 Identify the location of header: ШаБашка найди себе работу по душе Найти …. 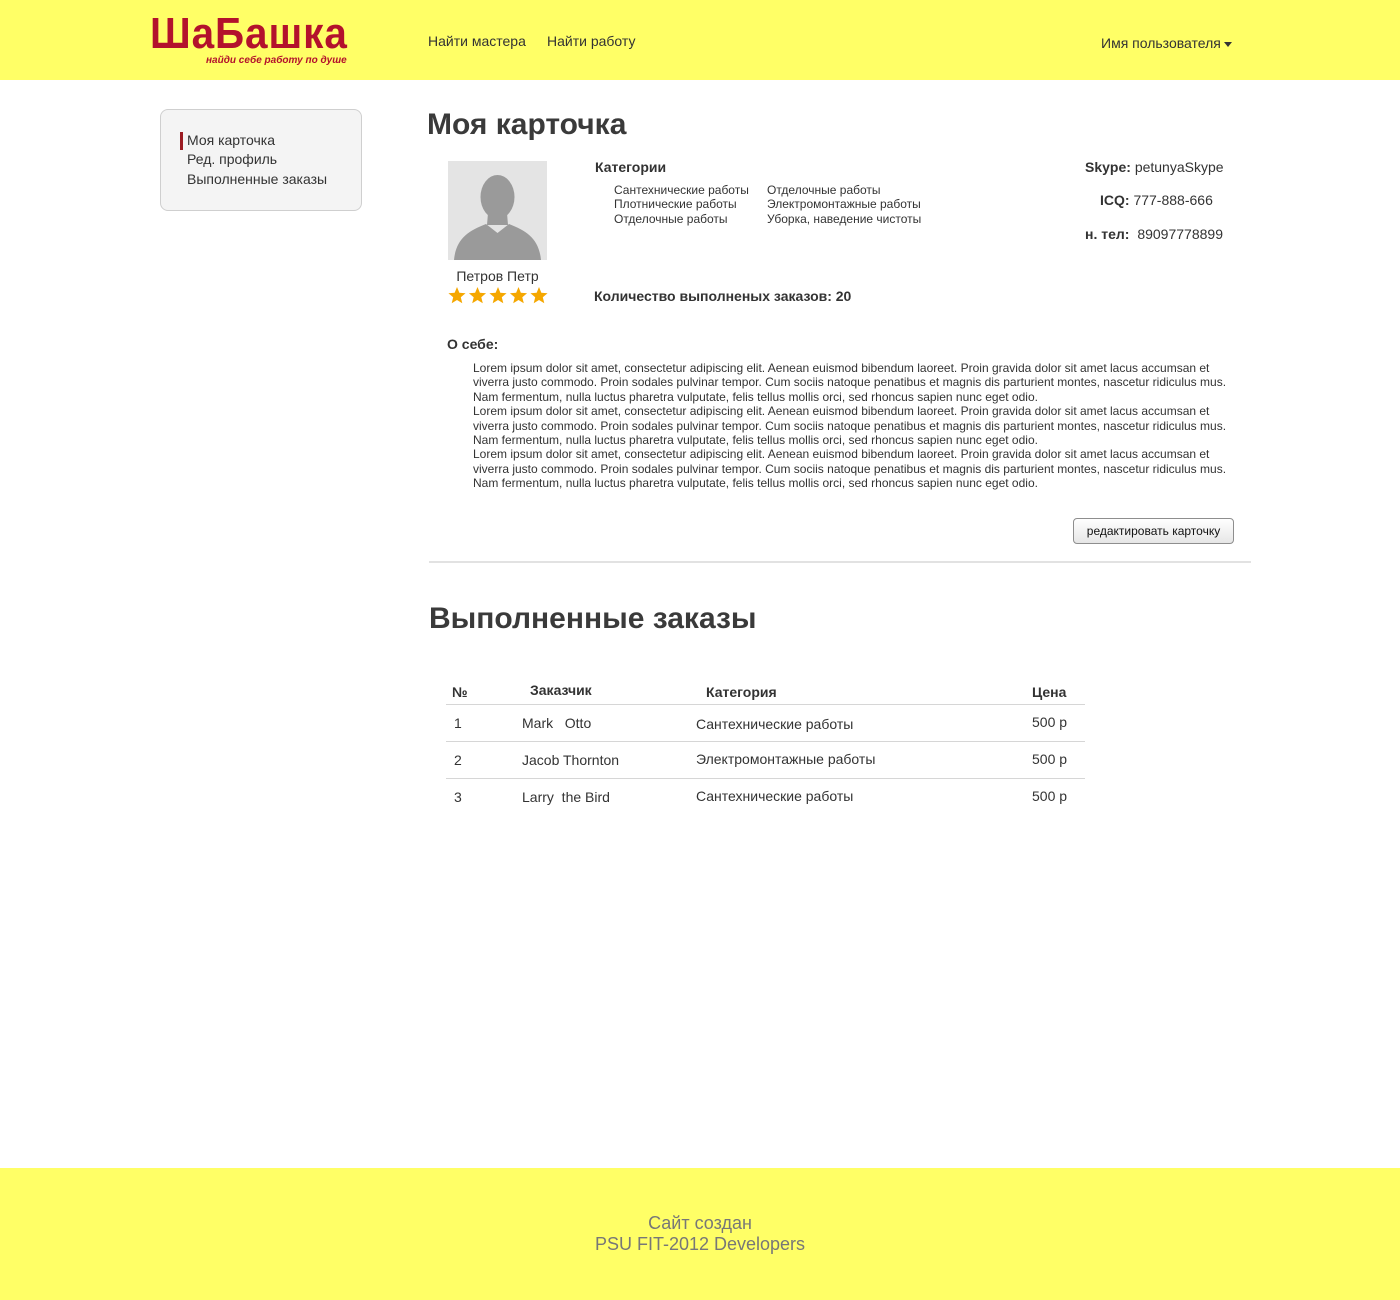
(700, 40).